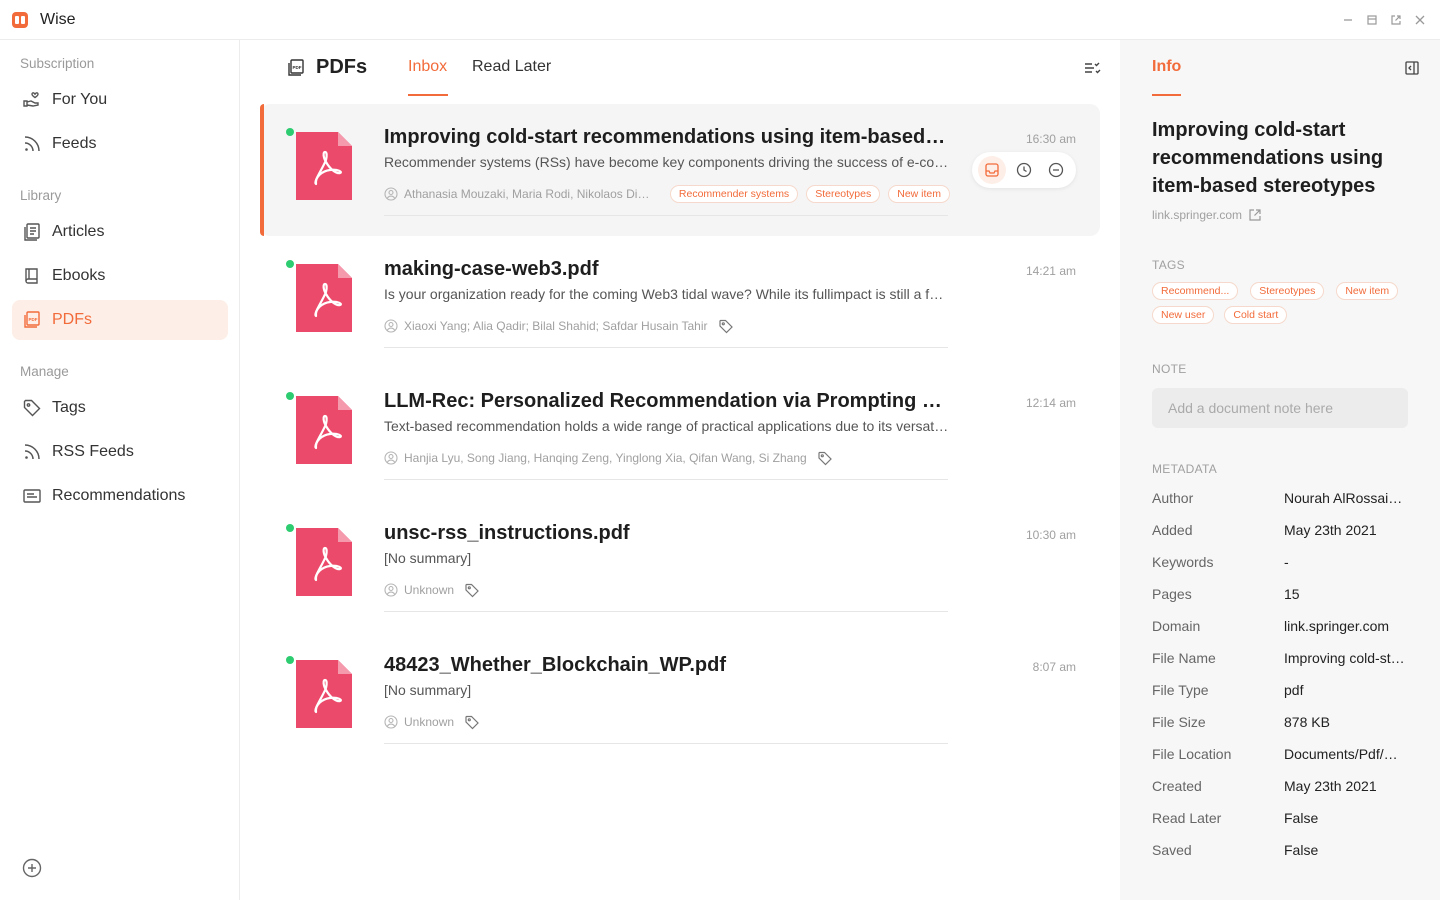 The height and width of the screenshot is (900, 1440). What do you see at coordinates (667, 590) in the screenshot?
I see `document-meta: Unknown` at bounding box center [667, 590].